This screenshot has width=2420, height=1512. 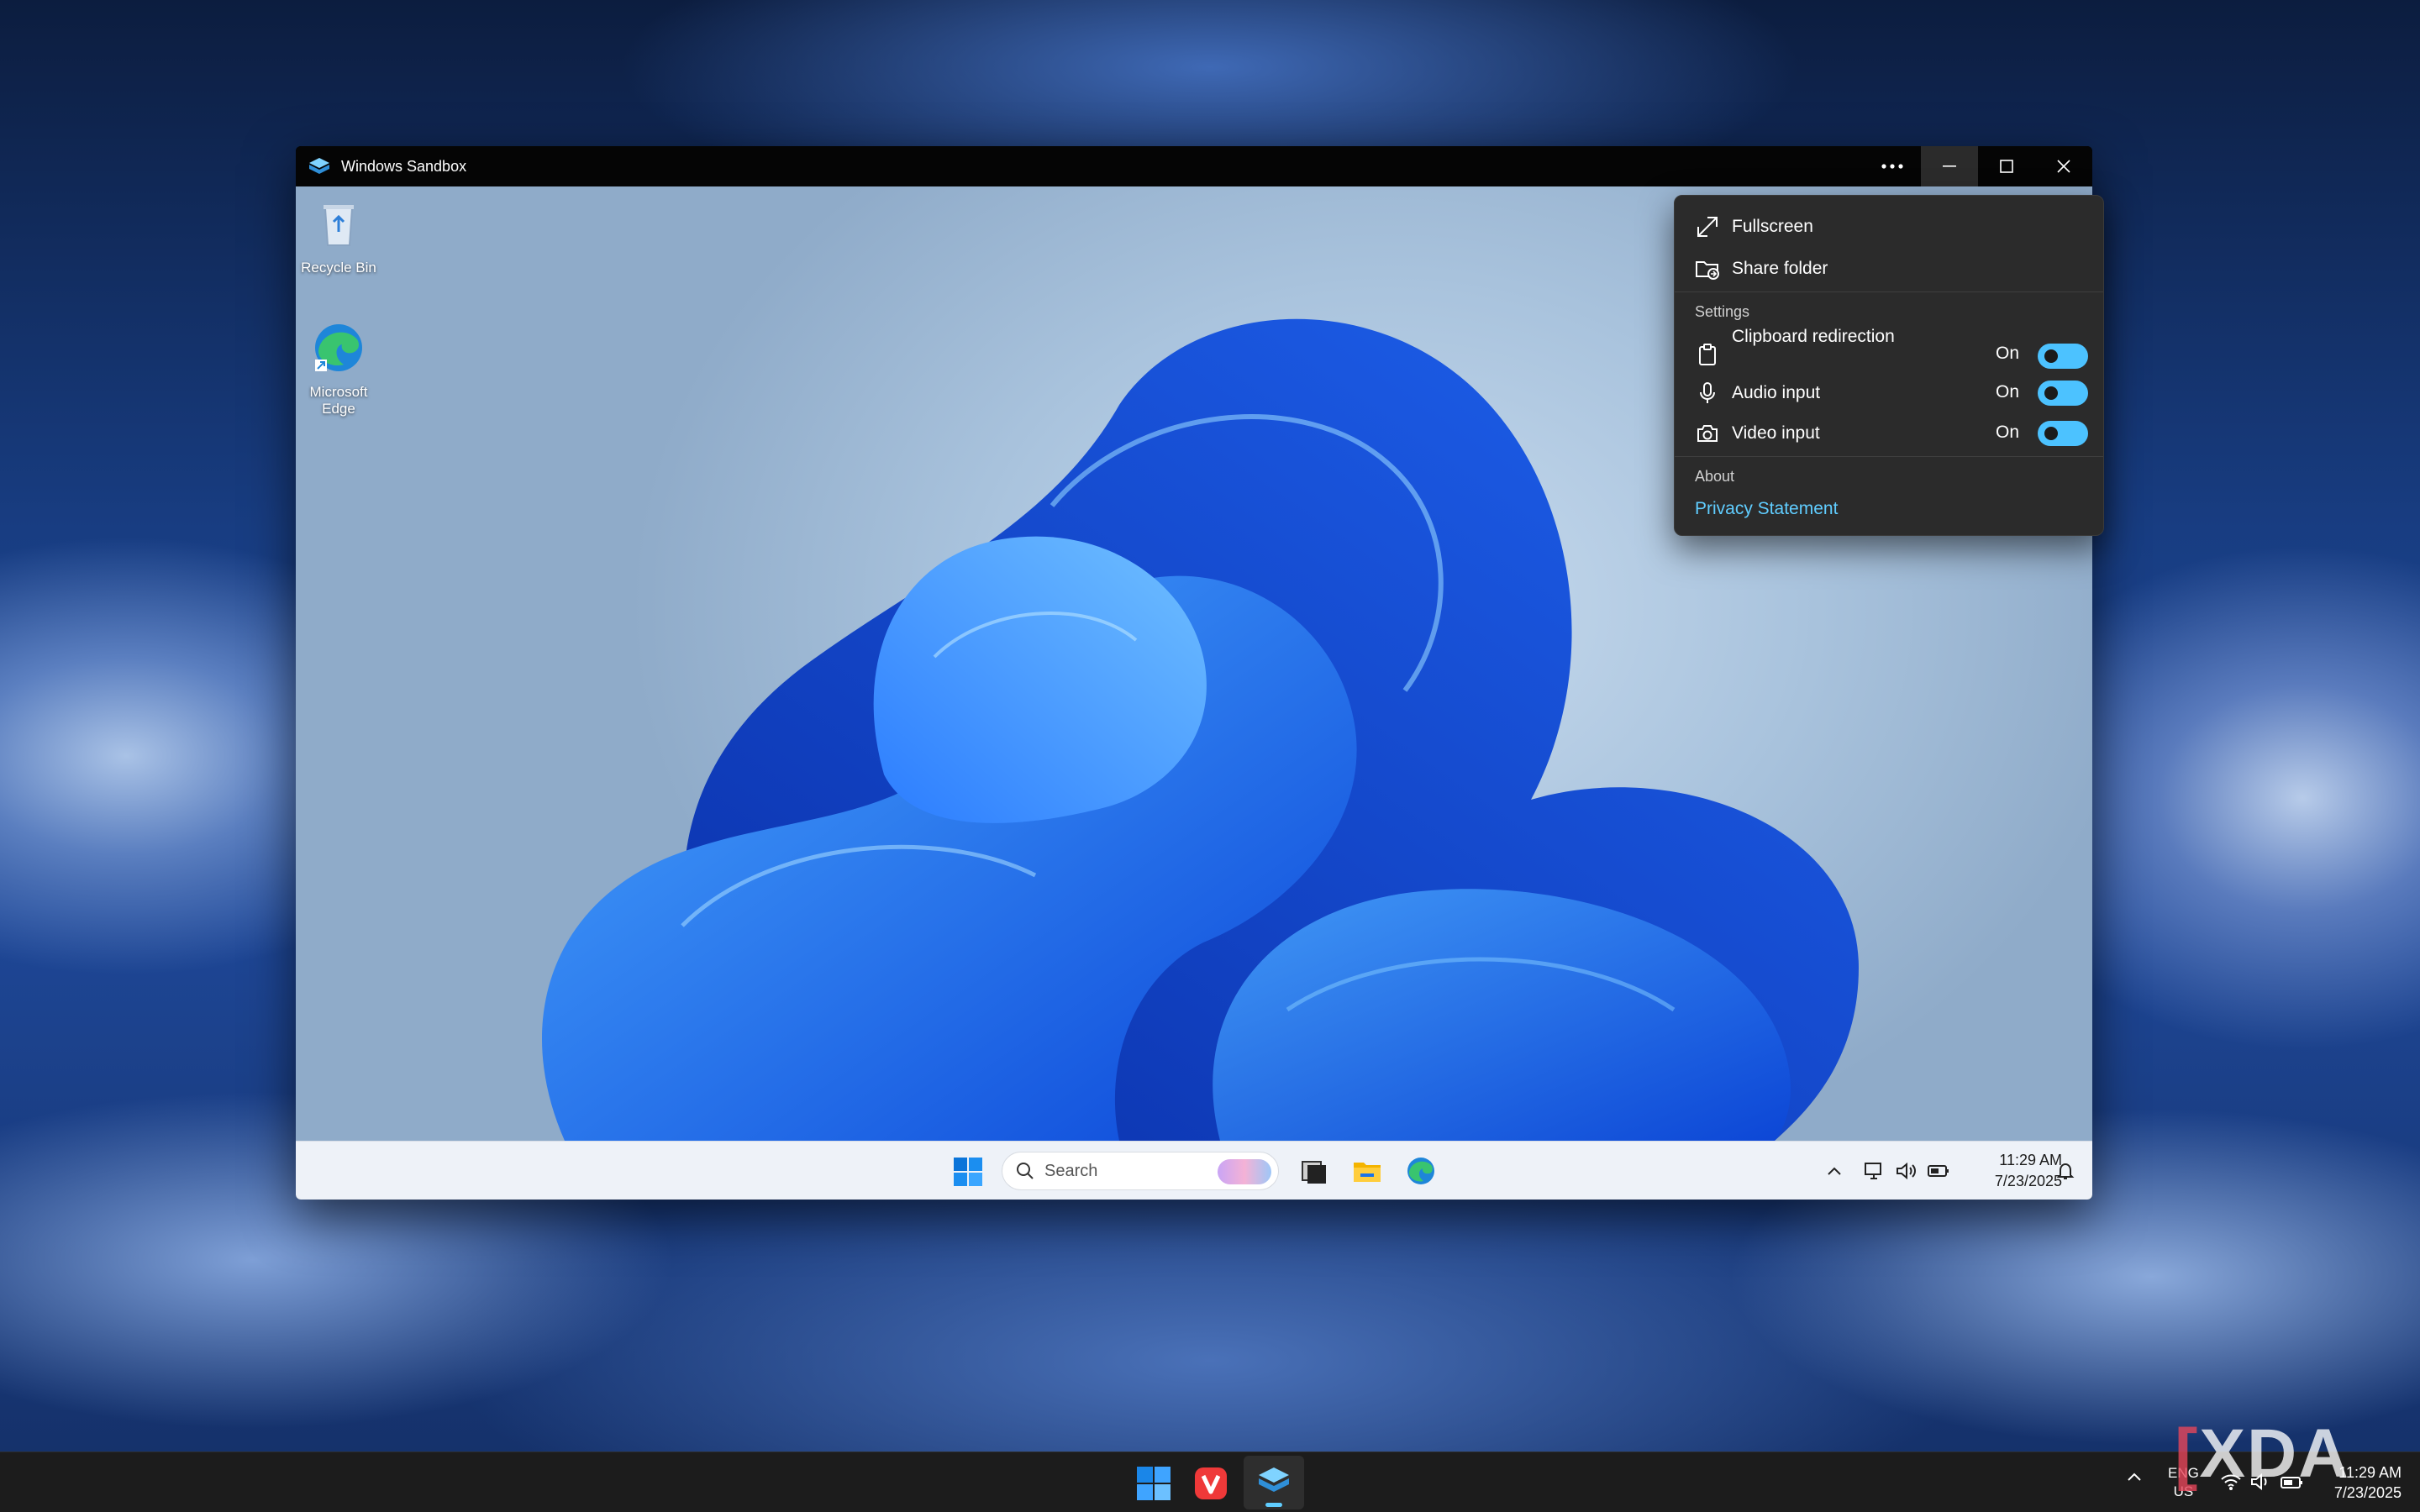 What do you see at coordinates (1421, 1171) in the screenshot?
I see `edge-taskbar-icon` at bounding box center [1421, 1171].